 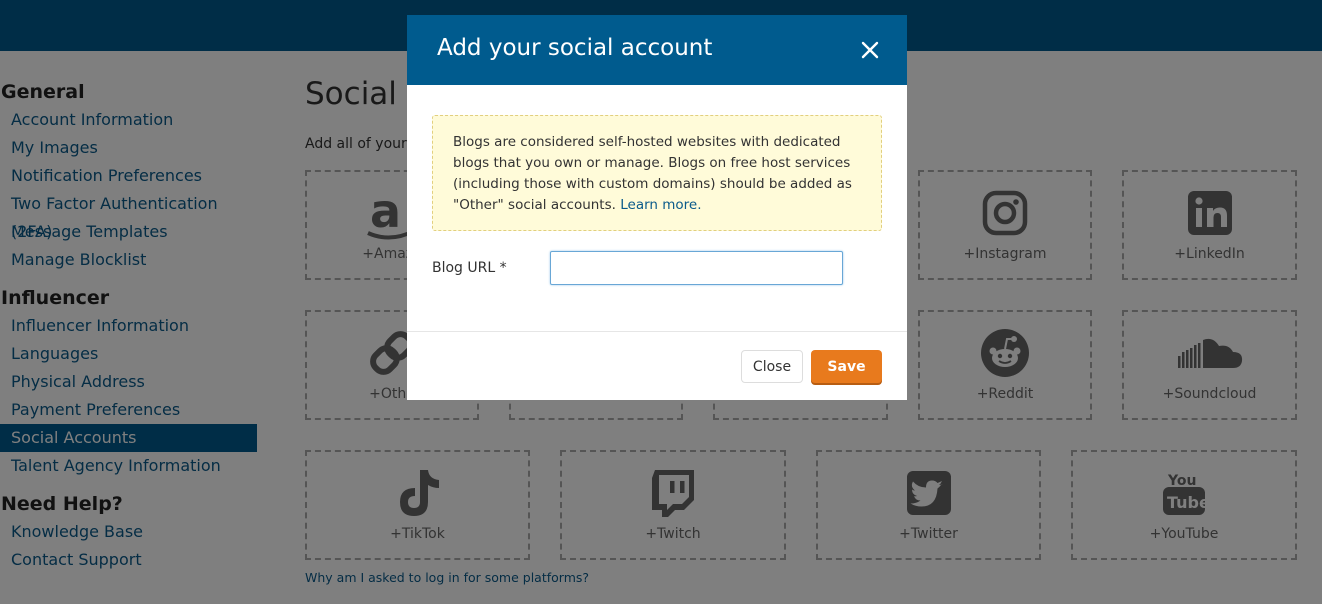 What do you see at coordinates (772, 366) in the screenshot?
I see `close-button: Close` at bounding box center [772, 366].